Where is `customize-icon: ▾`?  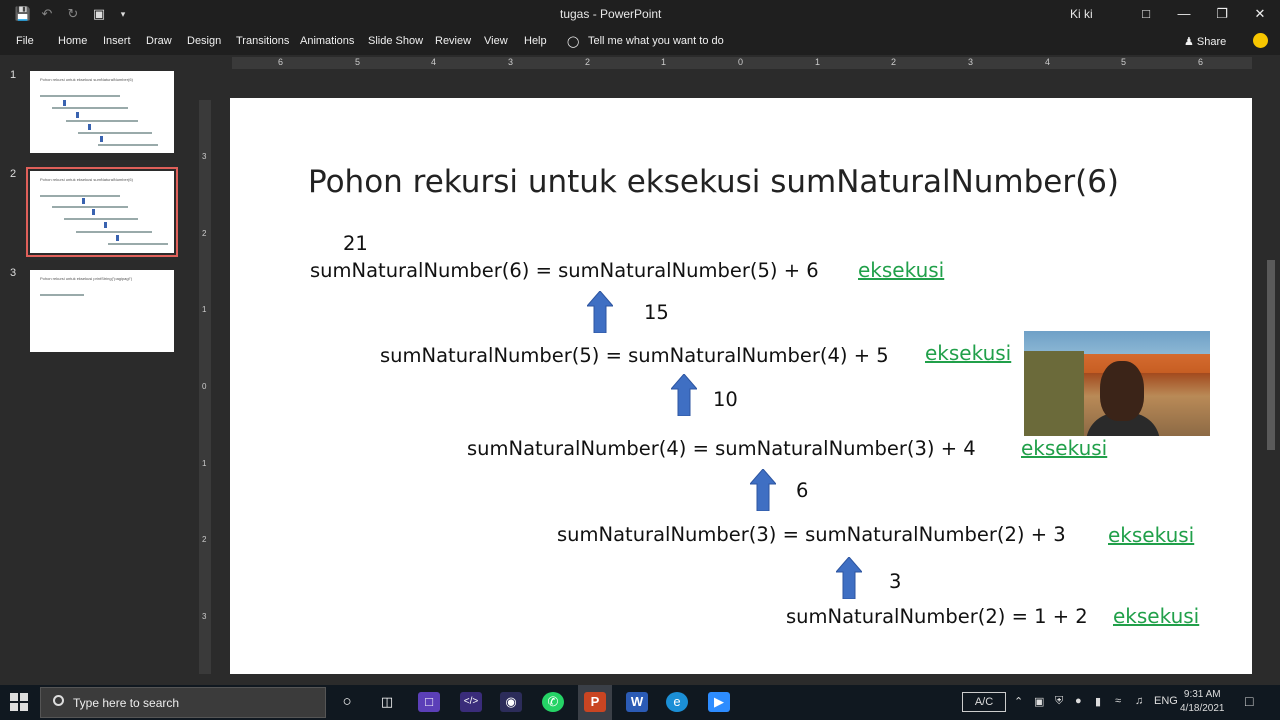
customize-icon: ▾ is located at coordinates (123, 14).